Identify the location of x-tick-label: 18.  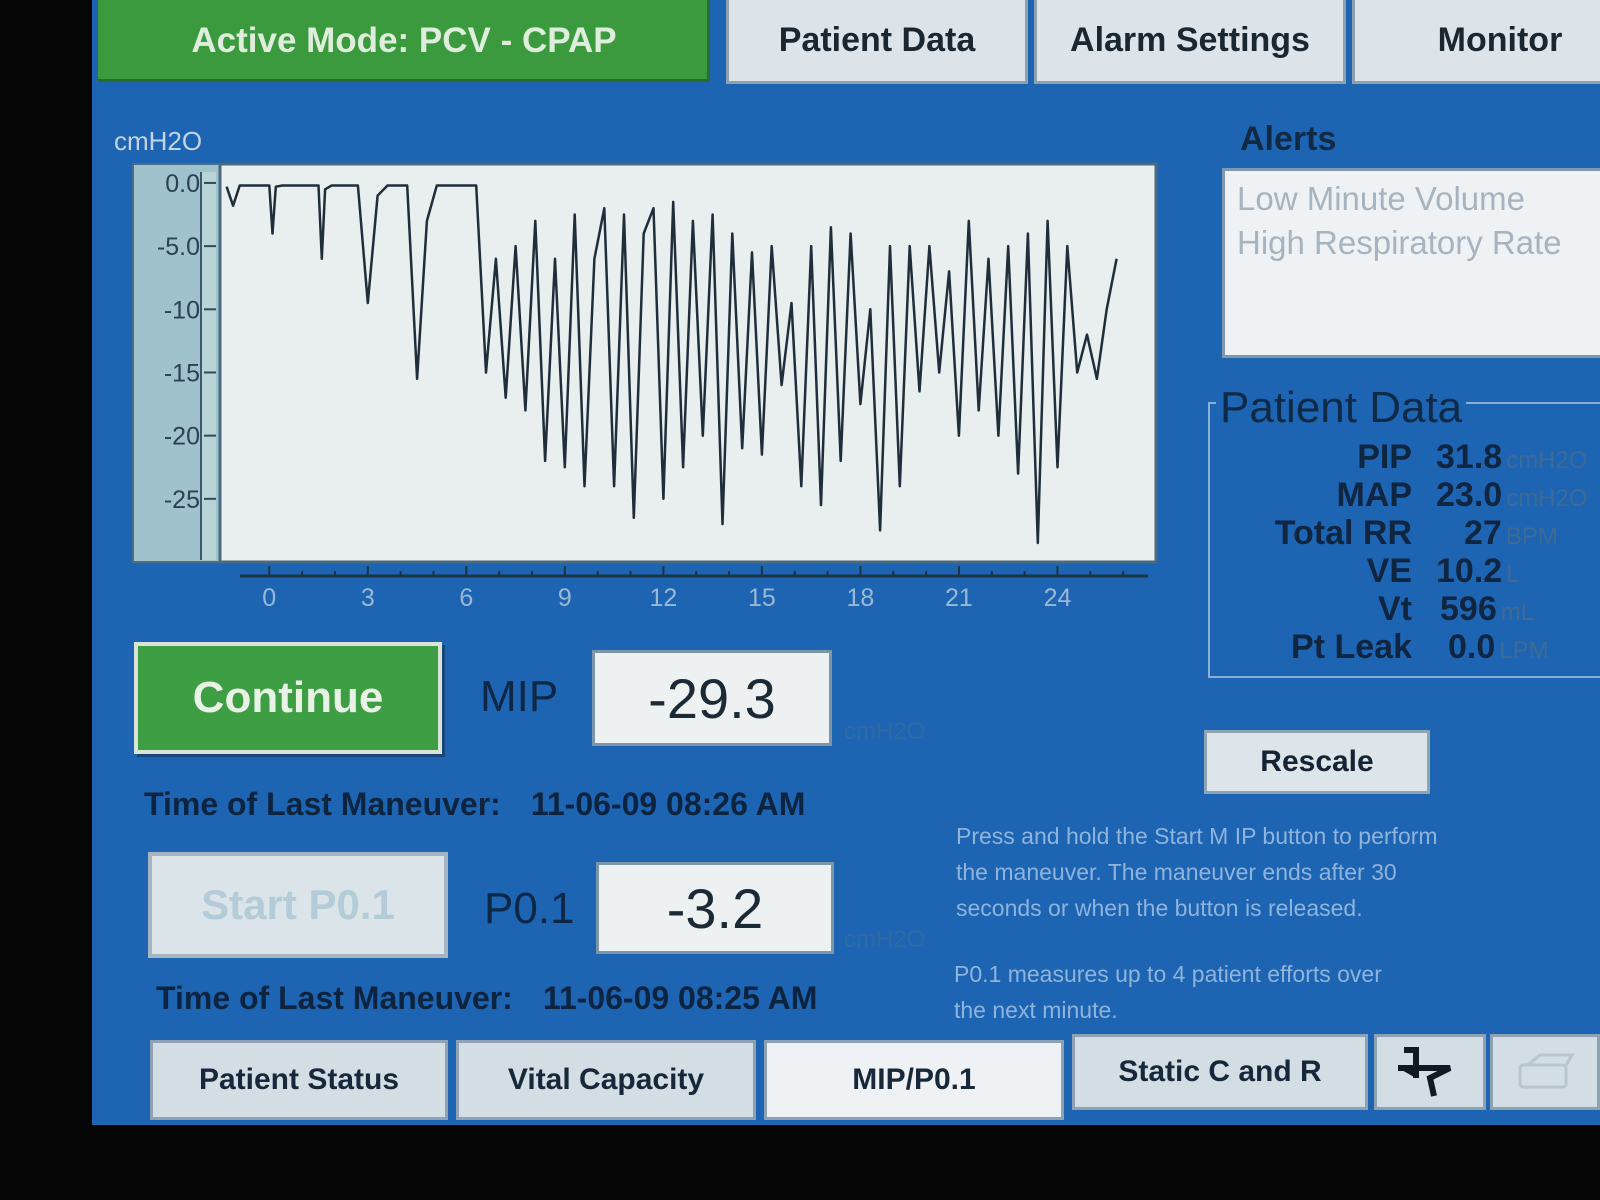
(861, 598).